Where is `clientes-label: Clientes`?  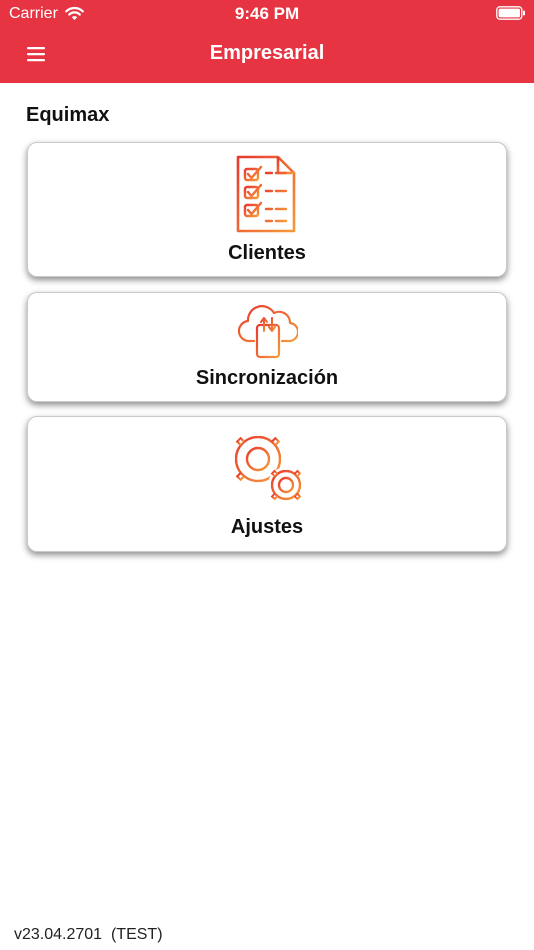
clientes-label: Clientes is located at coordinates (267, 253).